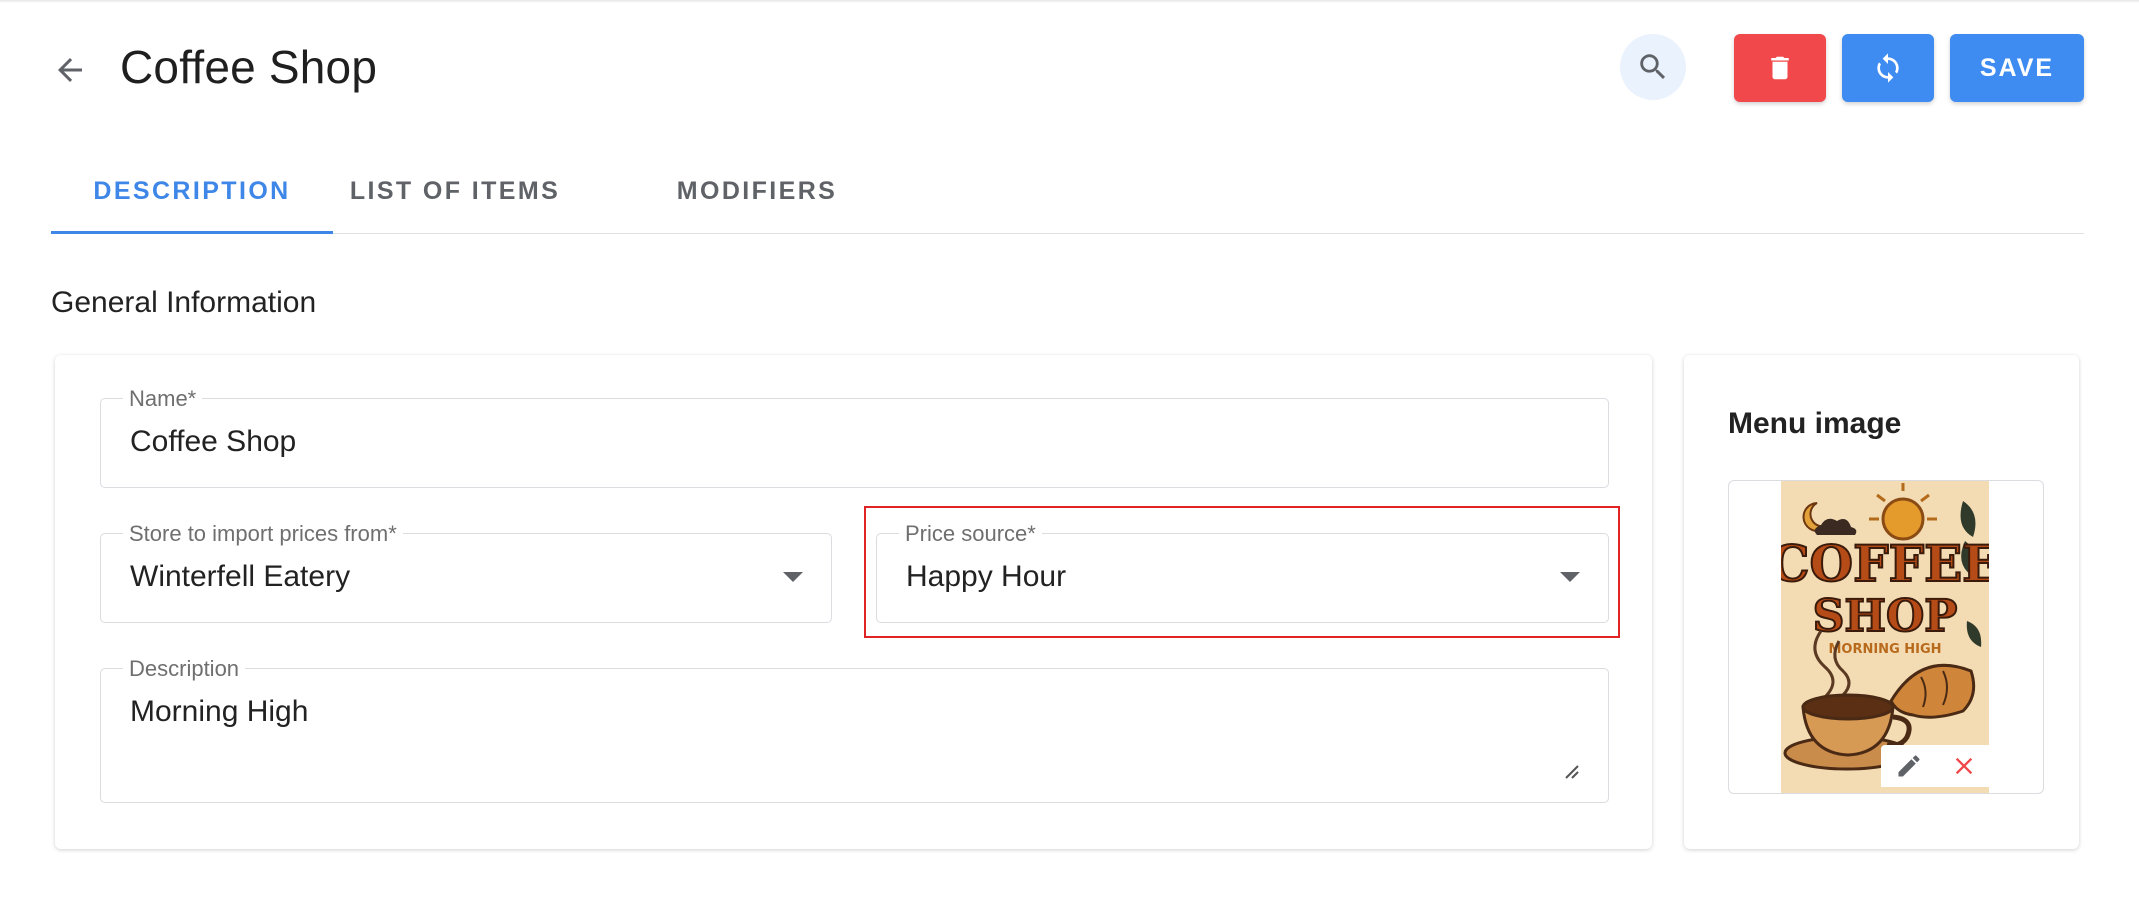 Image resolution: width=2139 pixels, height=903 pixels. What do you see at coordinates (249, 67) in the screenshot?
I see `page-title: Coffee Shop` at bounding box center [249, 67].